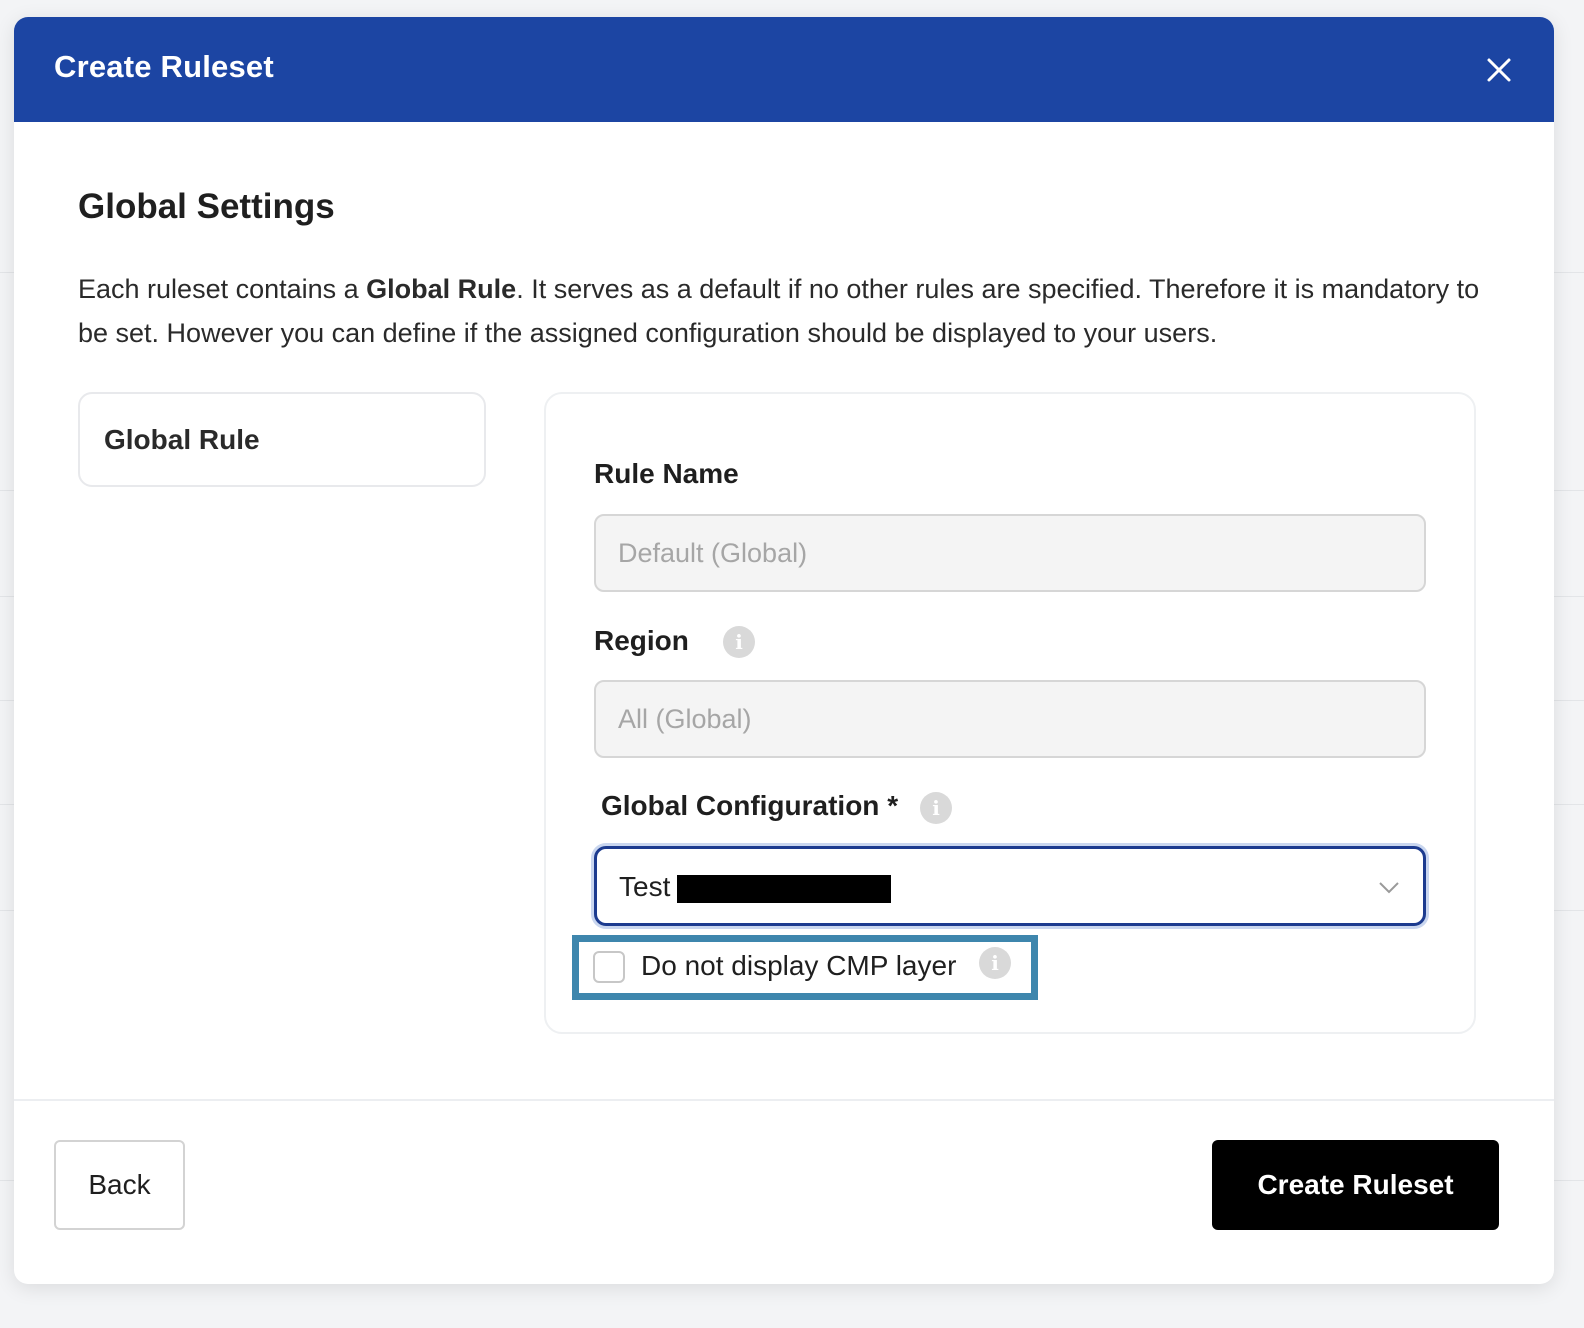 This screenshot has height=1328, width=1584. I want to click on intro-text-bold: Global Rule, so click(441, 289).